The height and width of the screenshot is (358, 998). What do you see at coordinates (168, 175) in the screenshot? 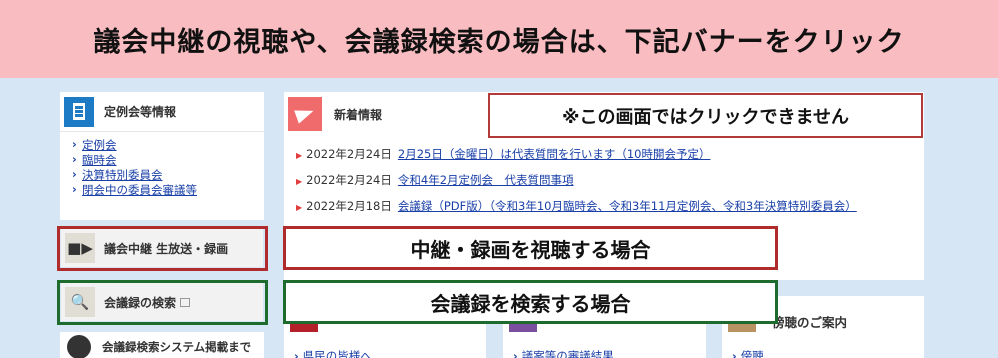
I see `link-settlement-committee: 決算特別委員会` at bounding box center [168, 175].